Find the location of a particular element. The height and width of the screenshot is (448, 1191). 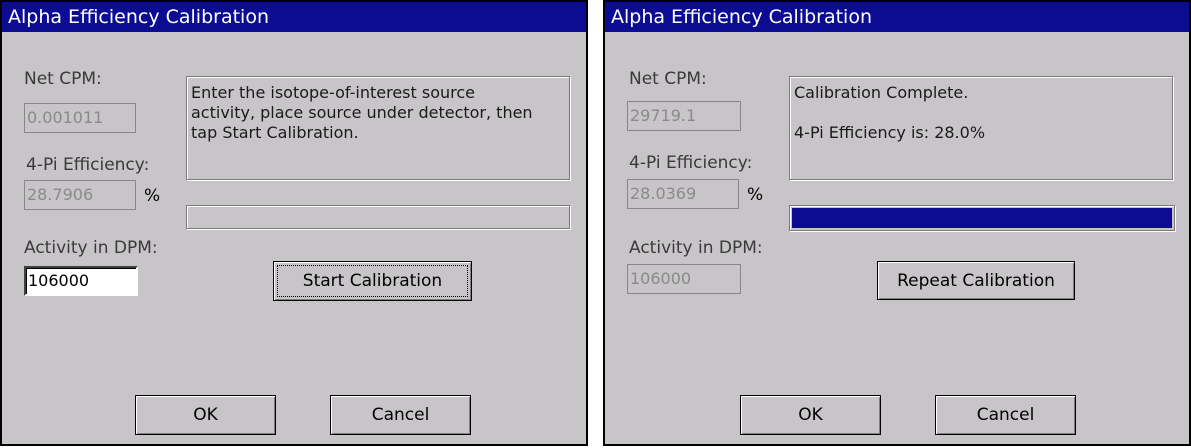

message-line: tap Start Calibration. is located at coordinates (275, 132).